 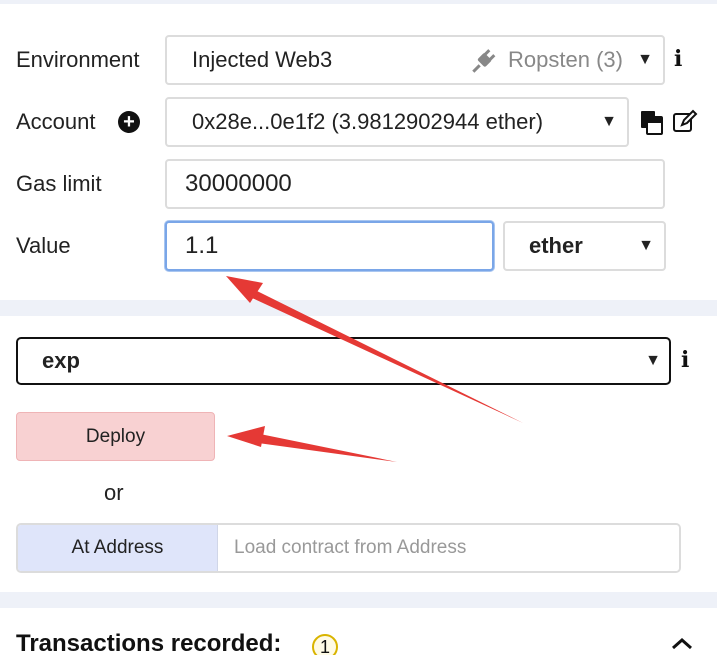 I want to click on deploy-button: Deploy, so click(x=115, y=436).